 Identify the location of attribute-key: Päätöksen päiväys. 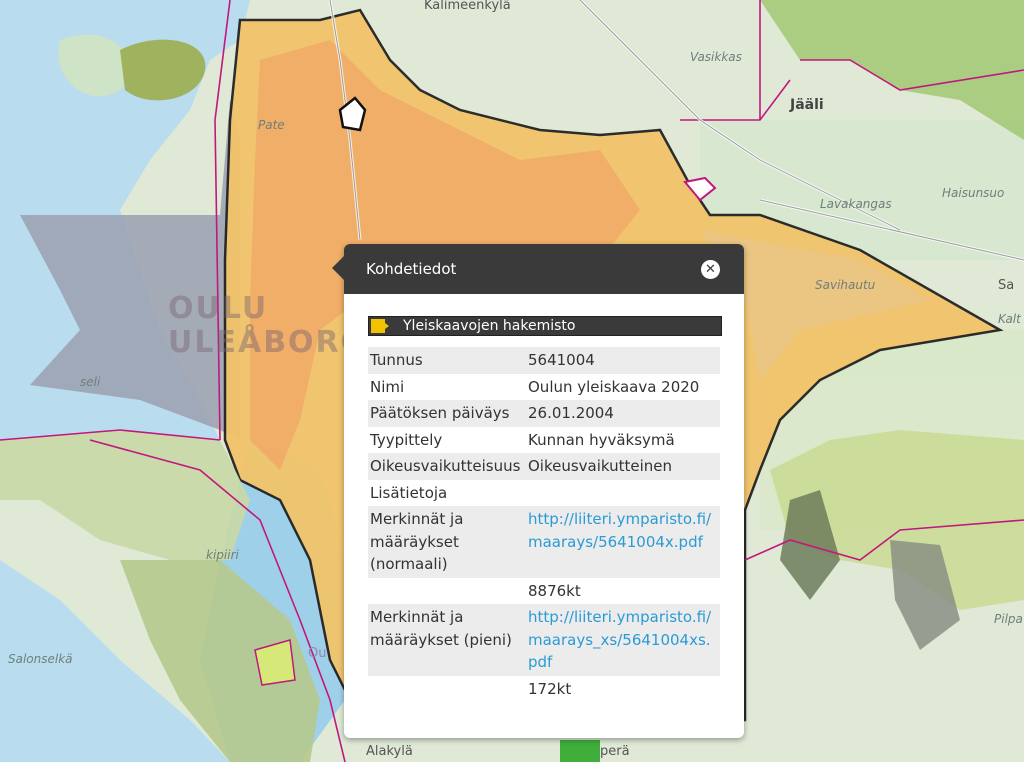
(440, 413).